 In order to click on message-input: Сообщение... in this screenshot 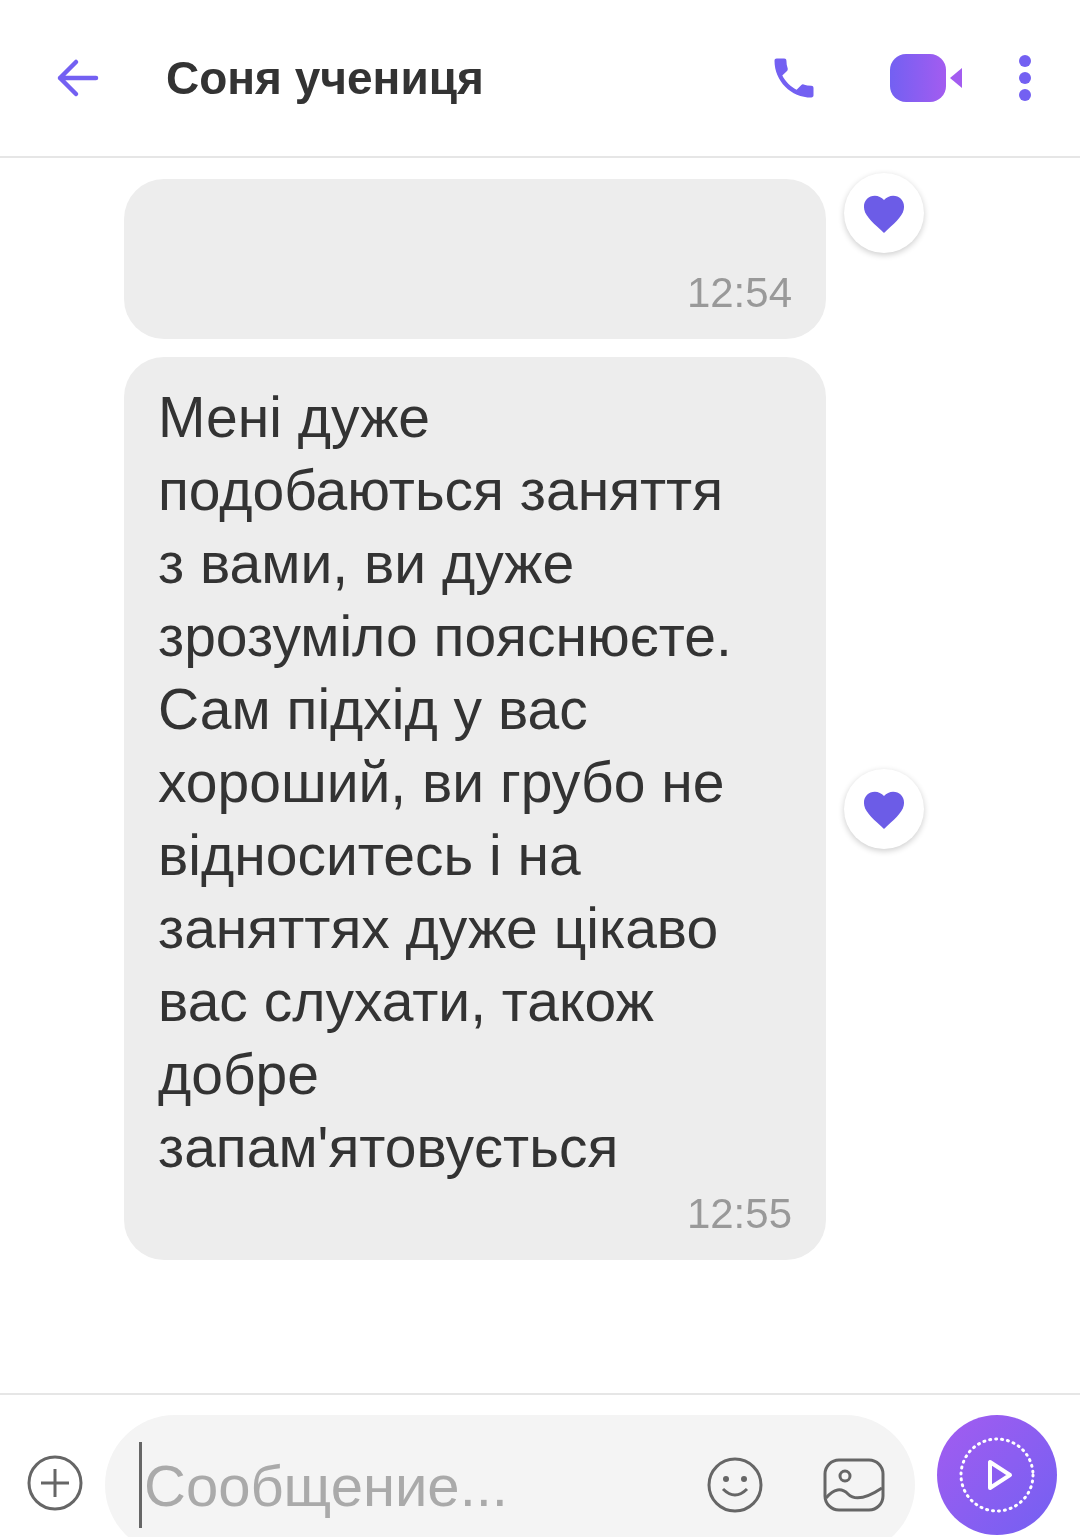, I will do `click(423, 1485)`.